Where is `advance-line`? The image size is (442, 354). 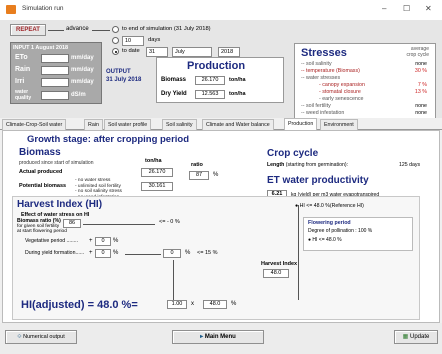
advance-line is located at coordinates (56, 30).